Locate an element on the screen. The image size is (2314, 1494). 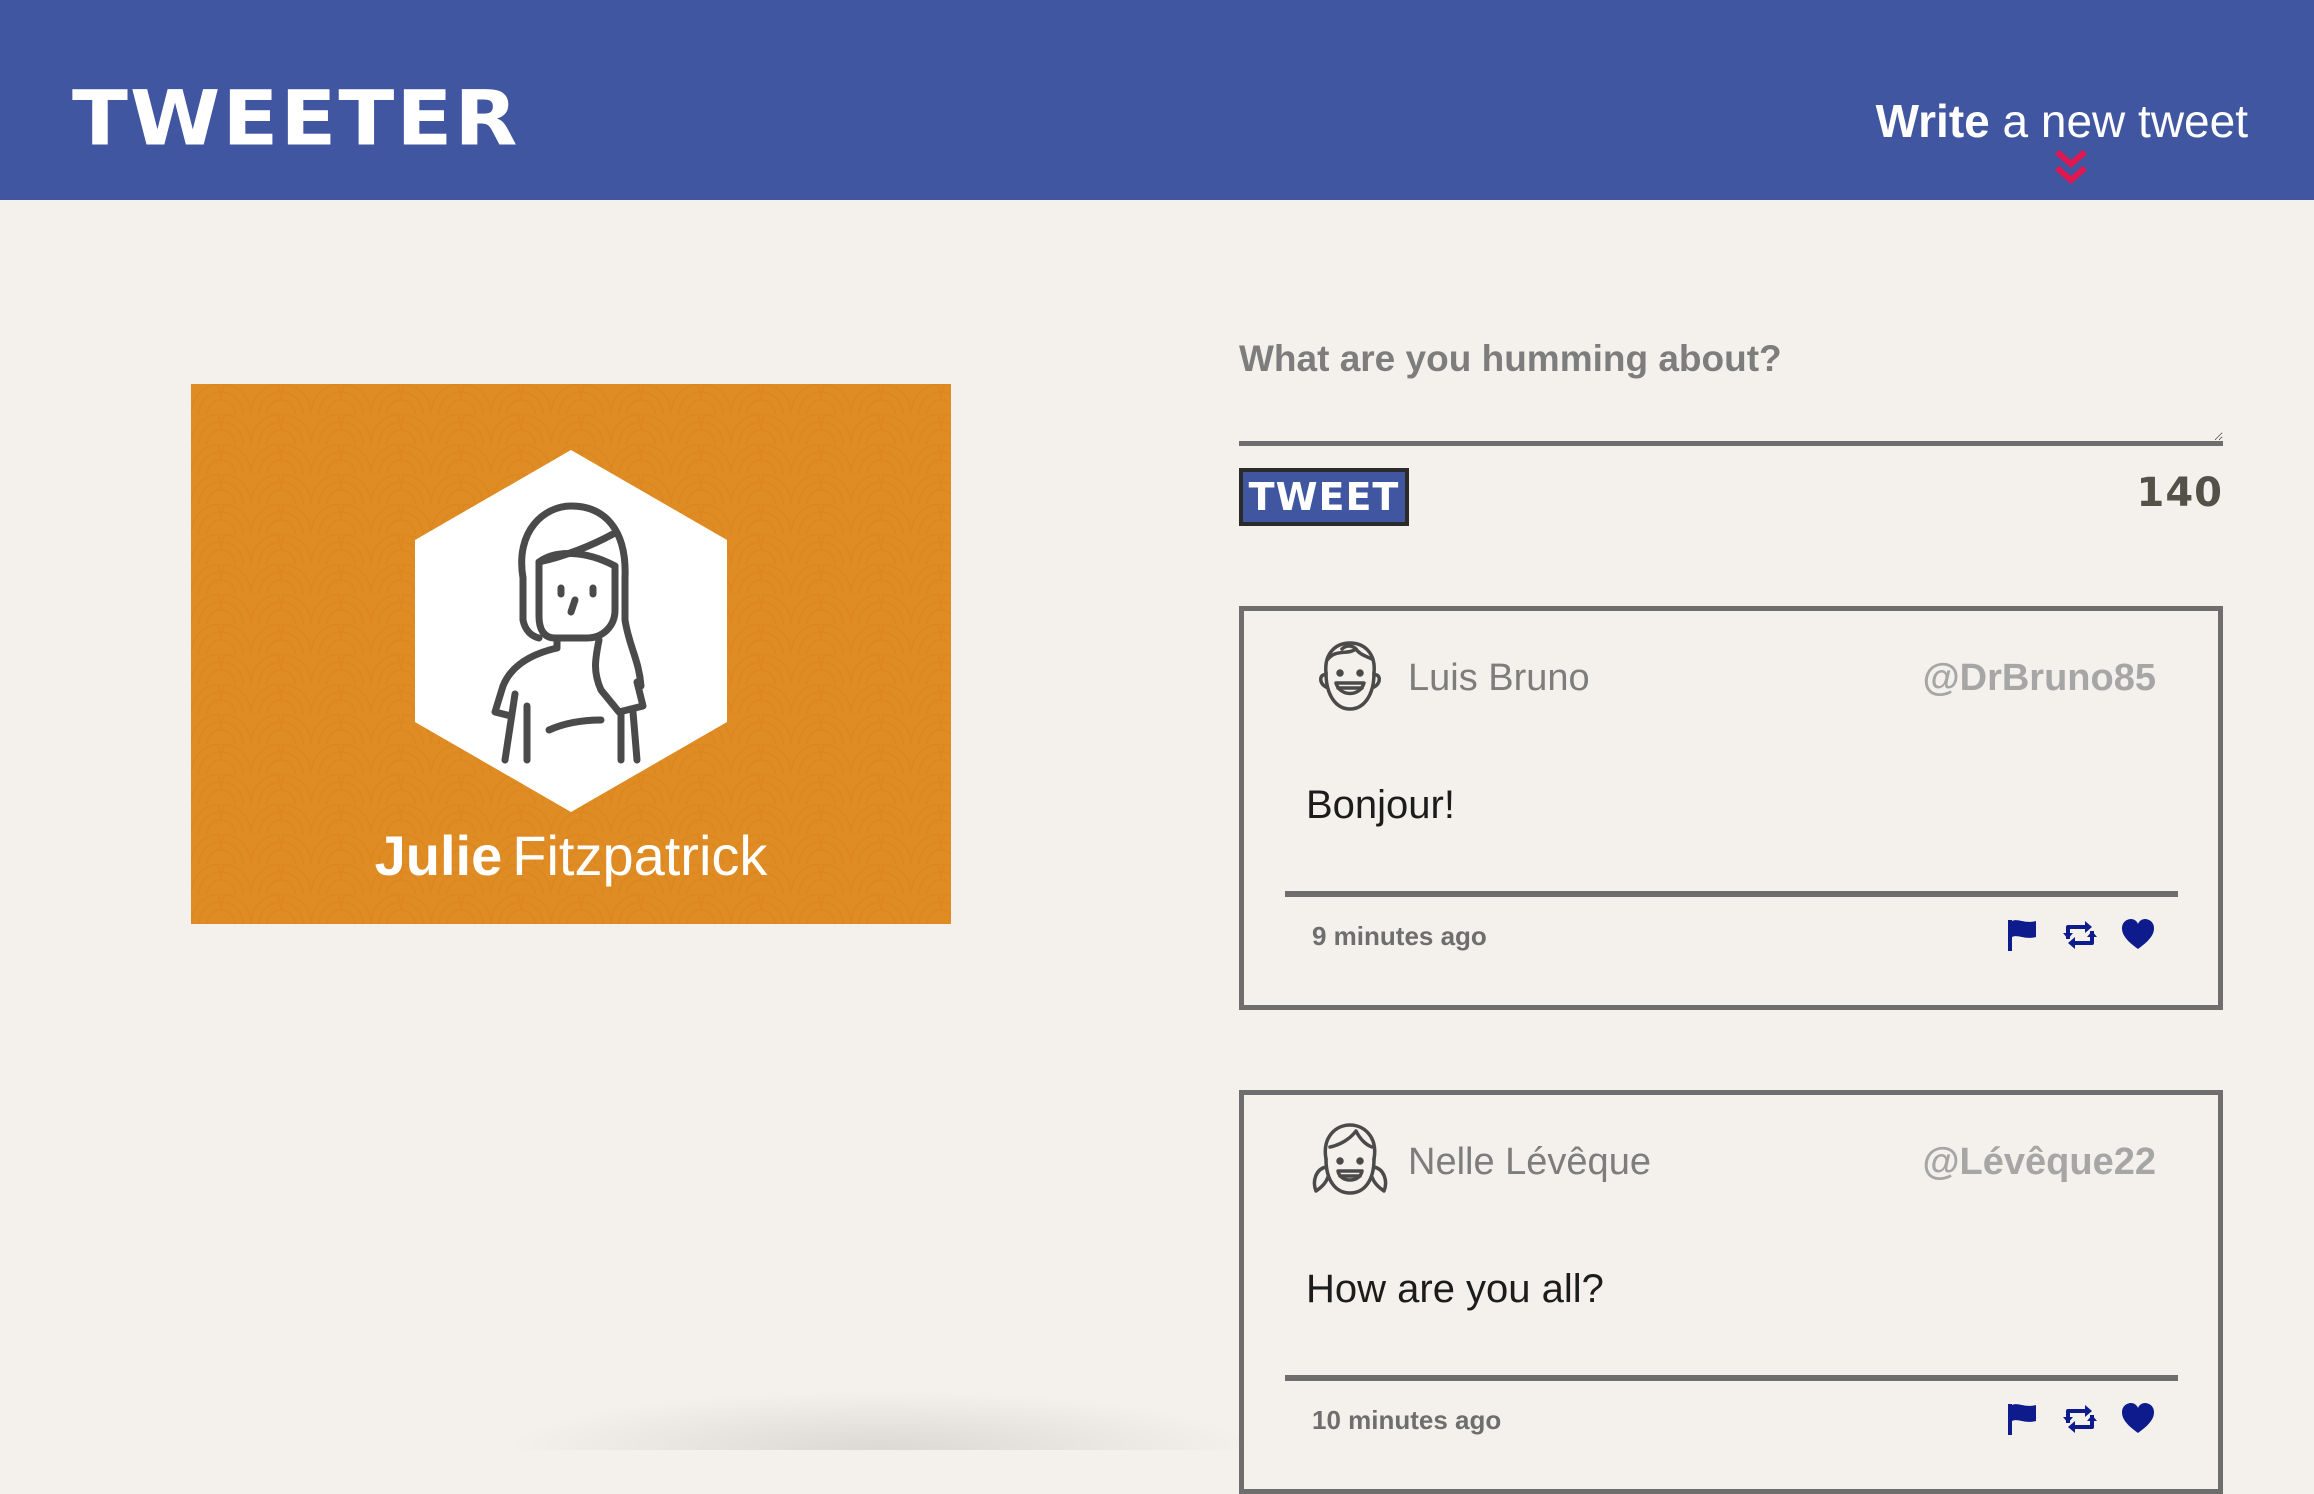
profile-name: Julie Fitzpatrick is located at coordinates (571, 855).